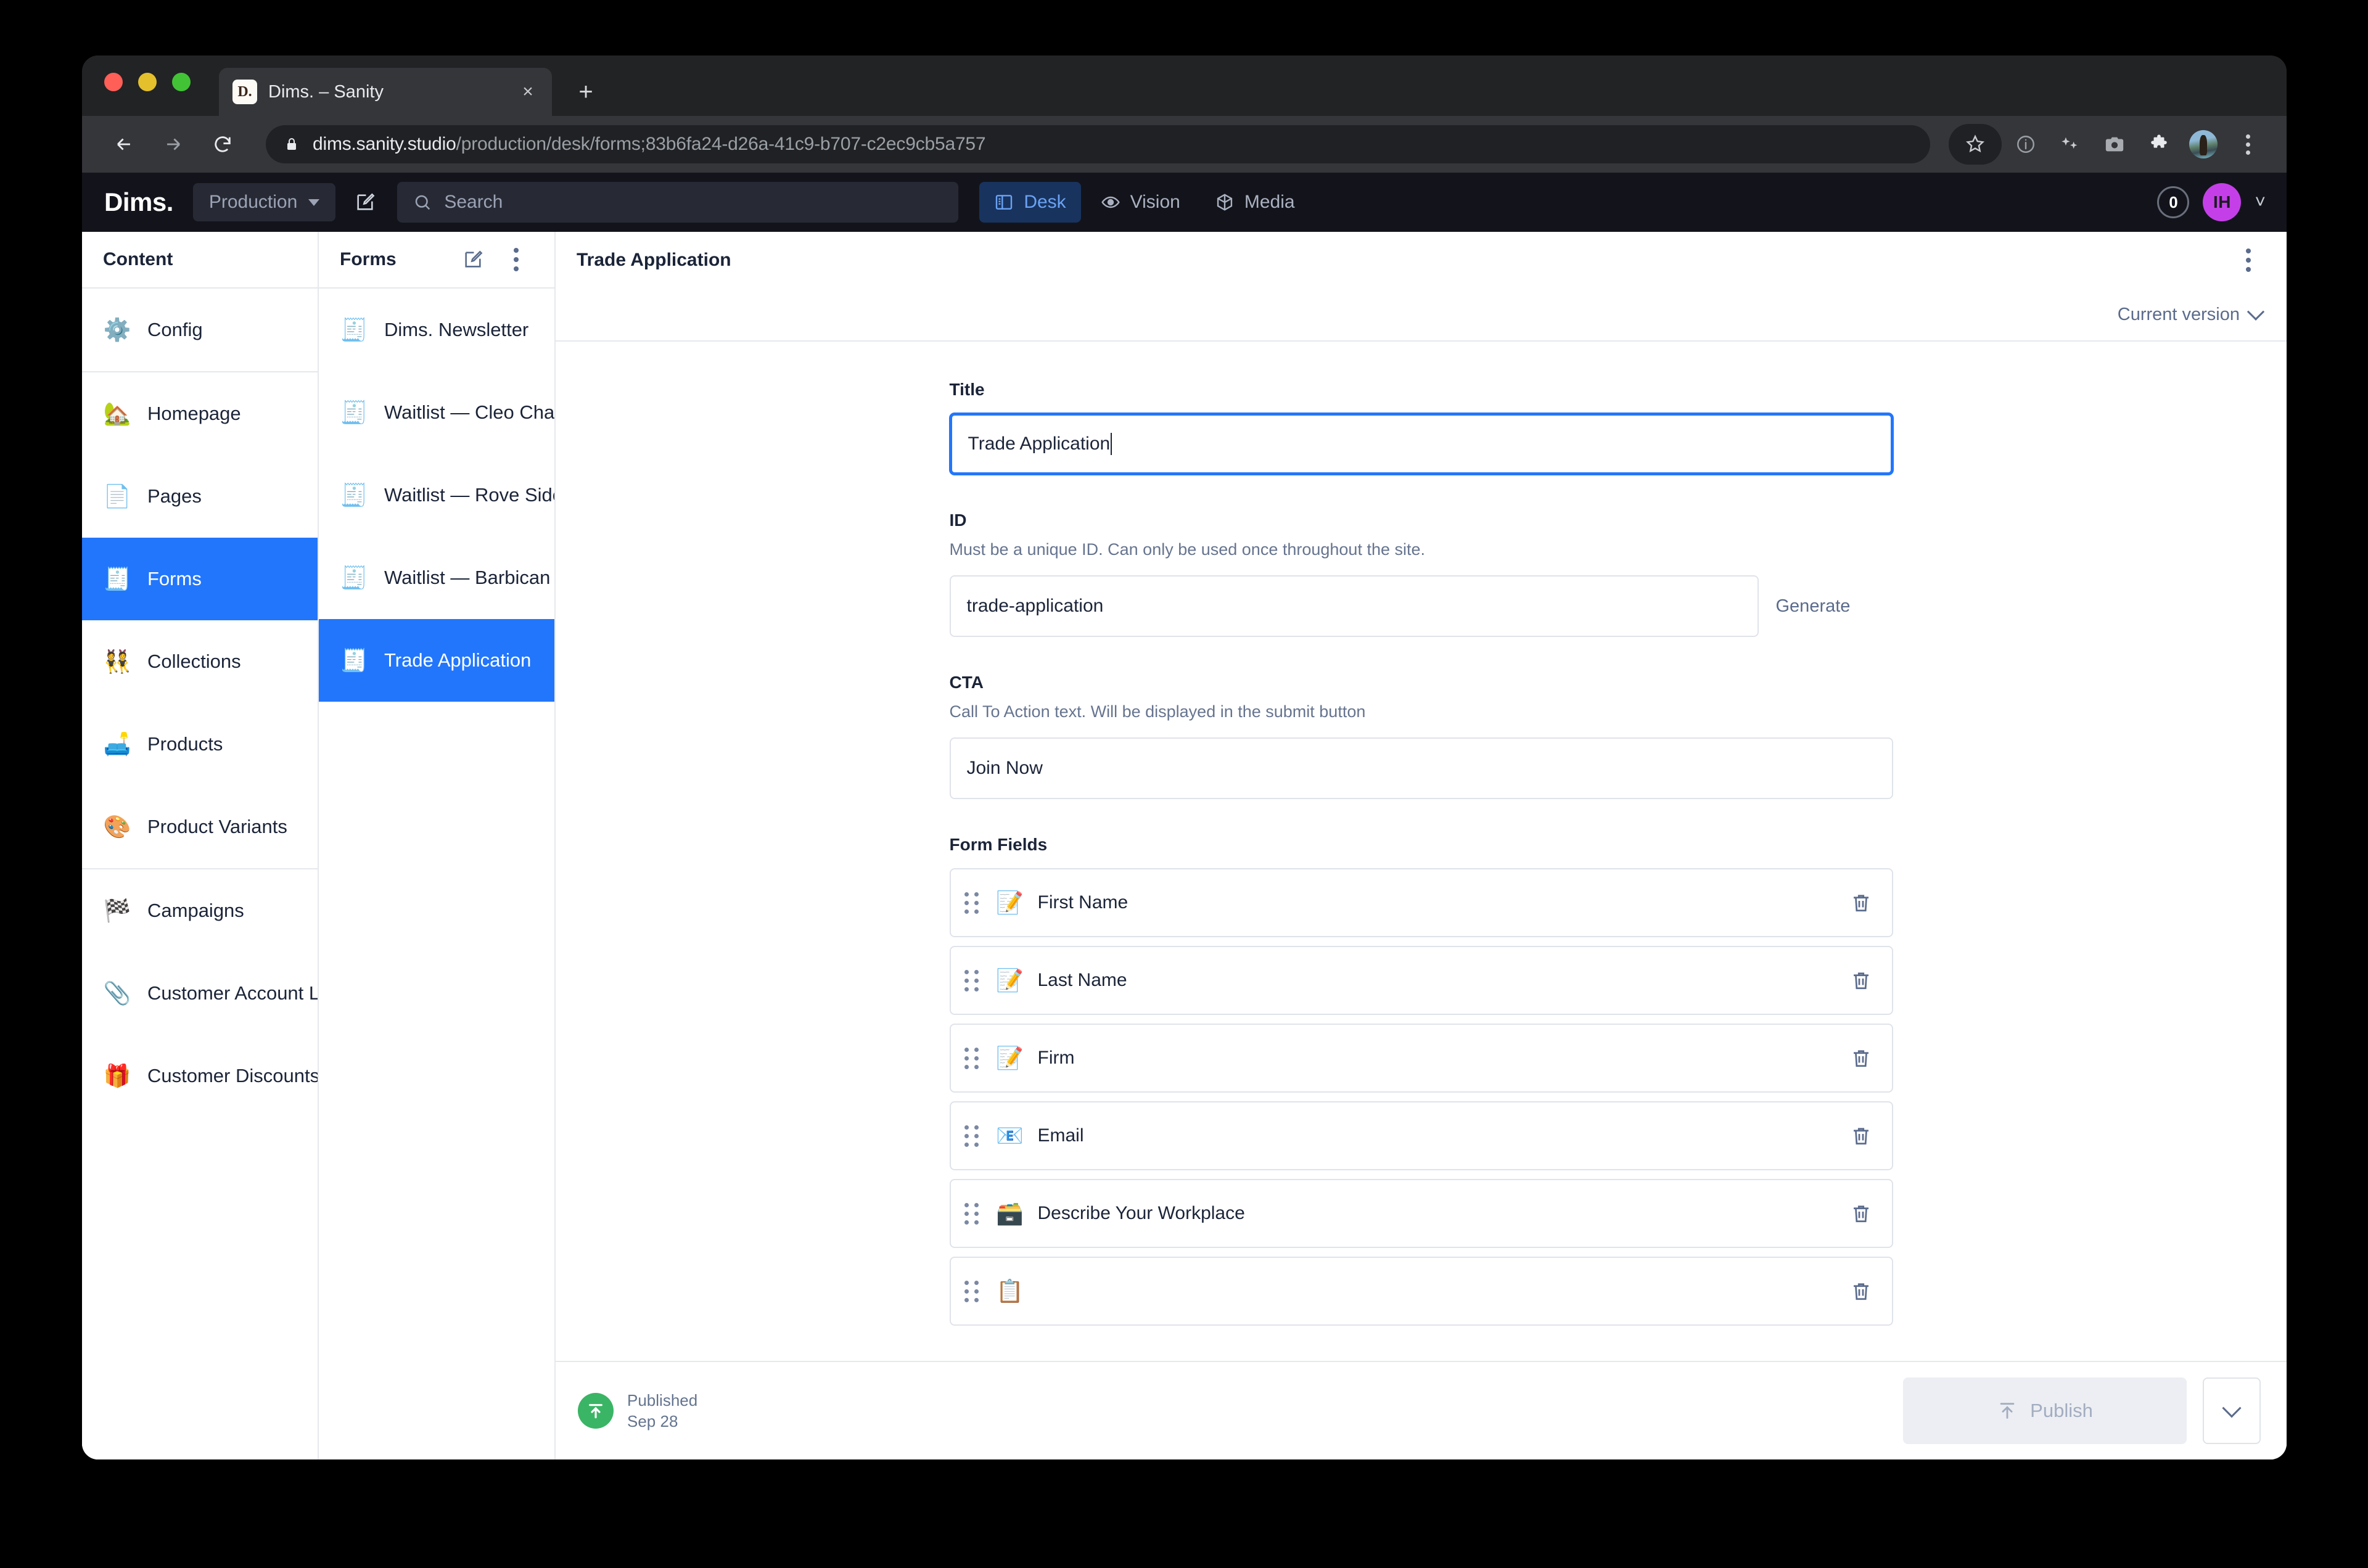  What do you see at coordinates (117, 993) in the screenshot?
I see `paperclip-icon: 📎` at bounding box center [117, 993].